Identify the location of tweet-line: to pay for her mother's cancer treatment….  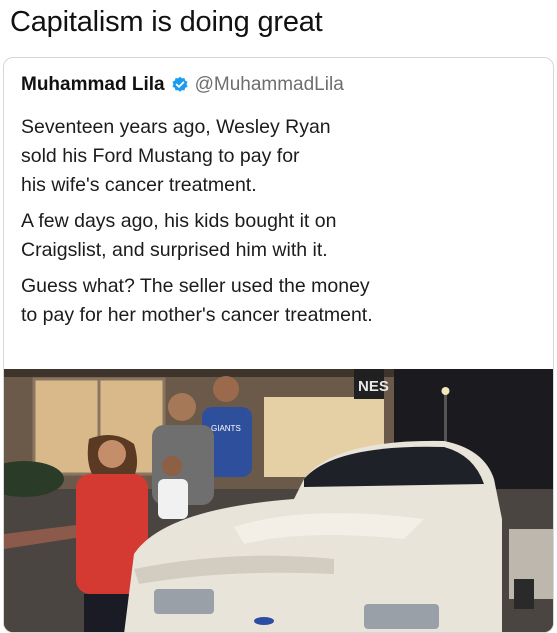
(197, 315).